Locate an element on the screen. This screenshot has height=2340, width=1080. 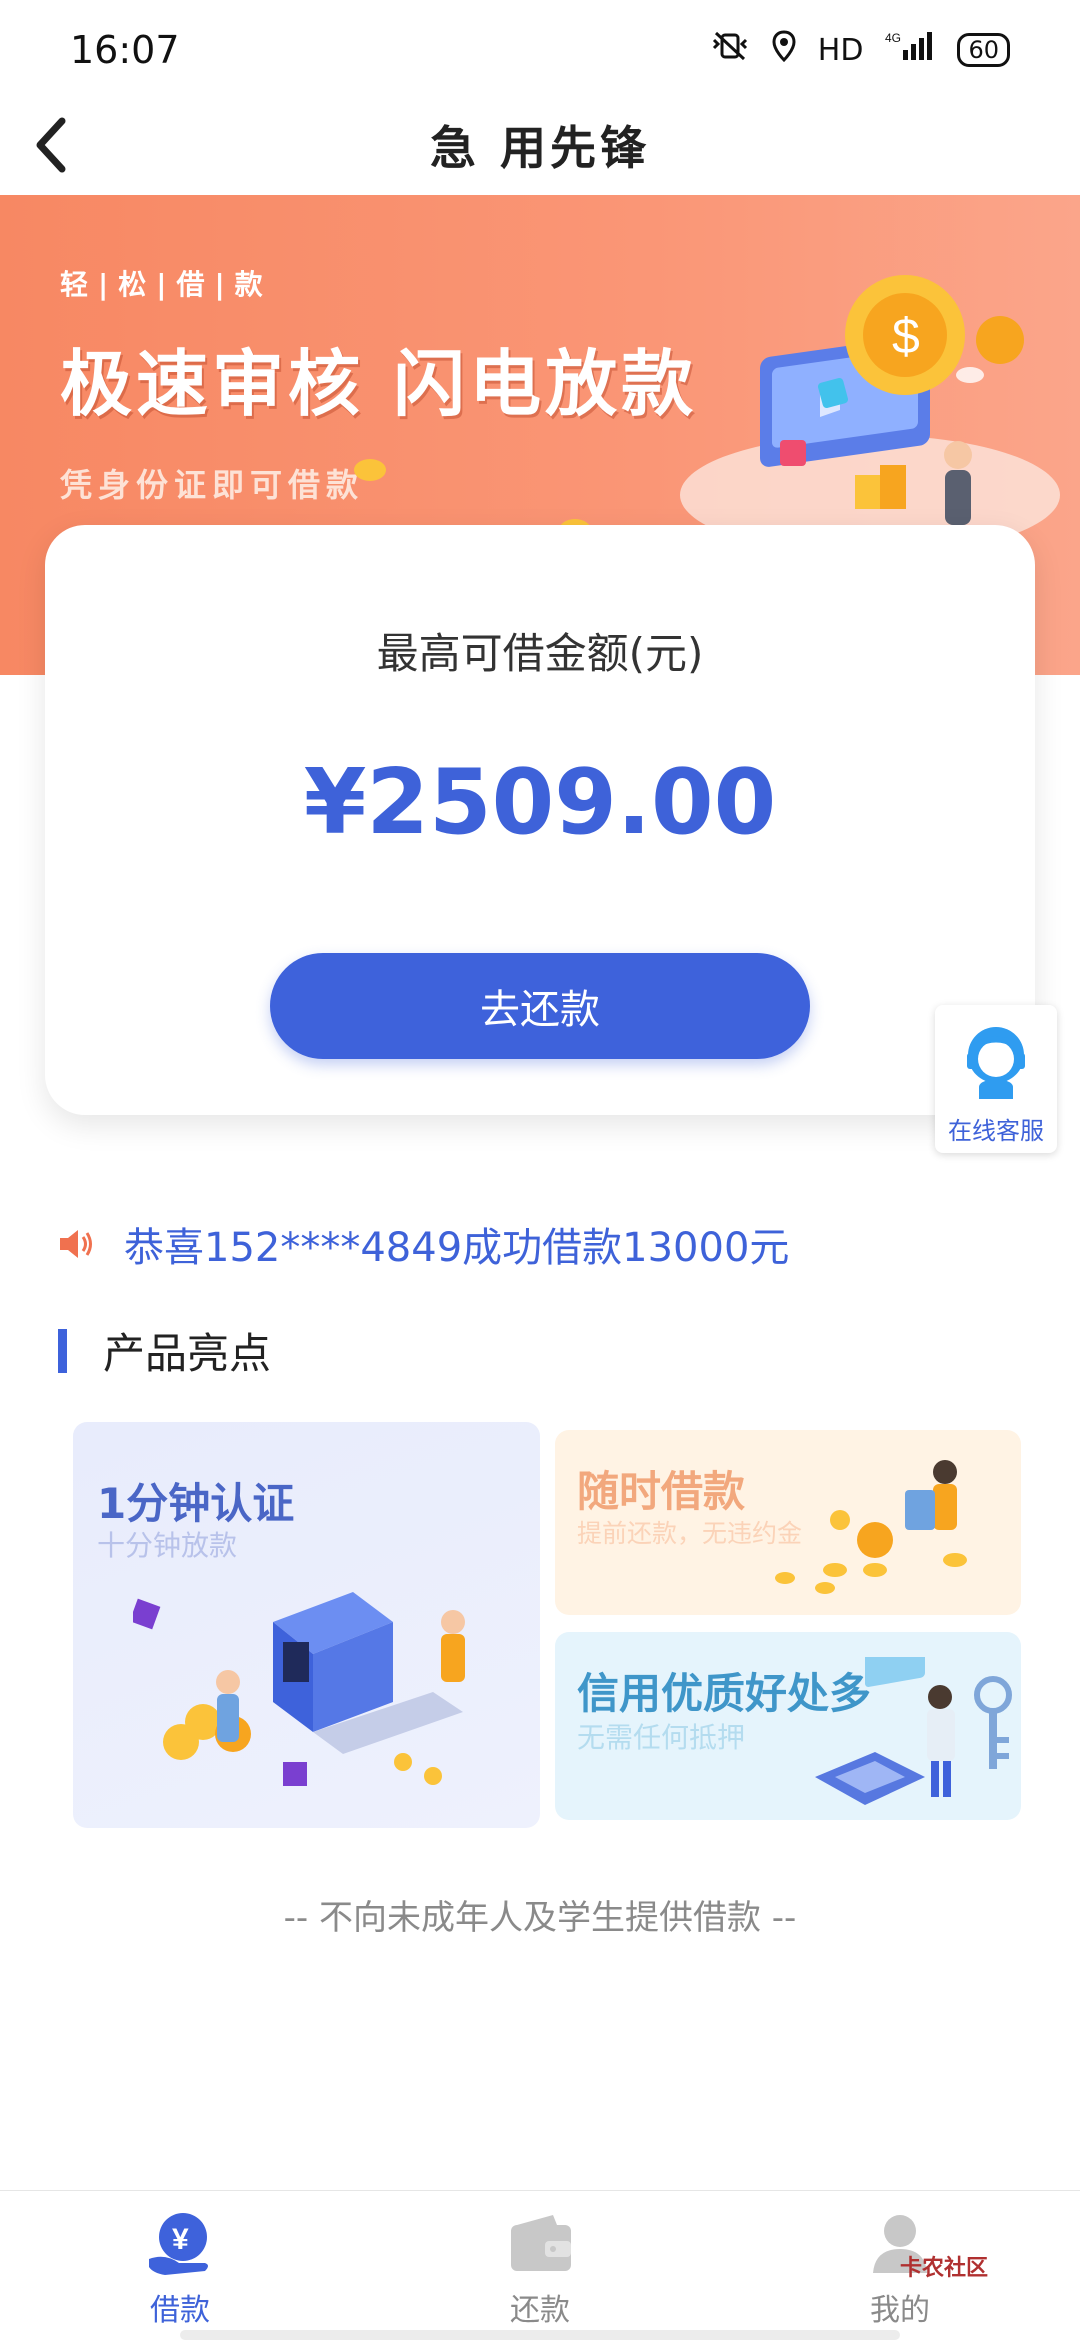
banner-illustration: $ is located at coordinates (870, 415).